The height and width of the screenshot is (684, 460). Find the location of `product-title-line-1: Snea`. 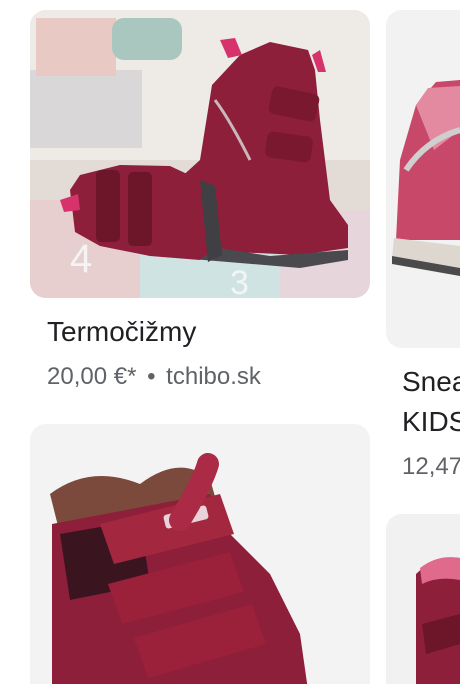

product-title-line-1: Snea is located at coordinates (431, 382).